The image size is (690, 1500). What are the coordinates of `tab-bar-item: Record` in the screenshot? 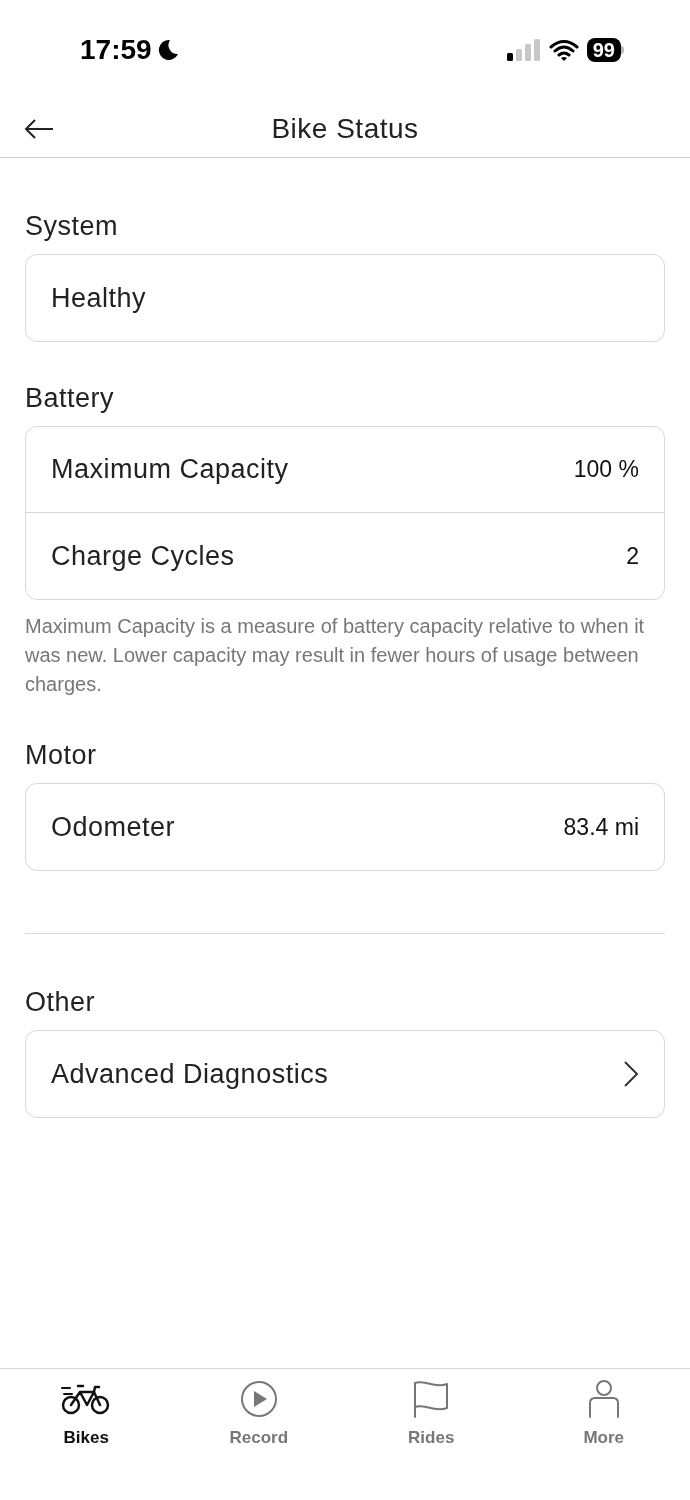 It's located at (258, 1415).